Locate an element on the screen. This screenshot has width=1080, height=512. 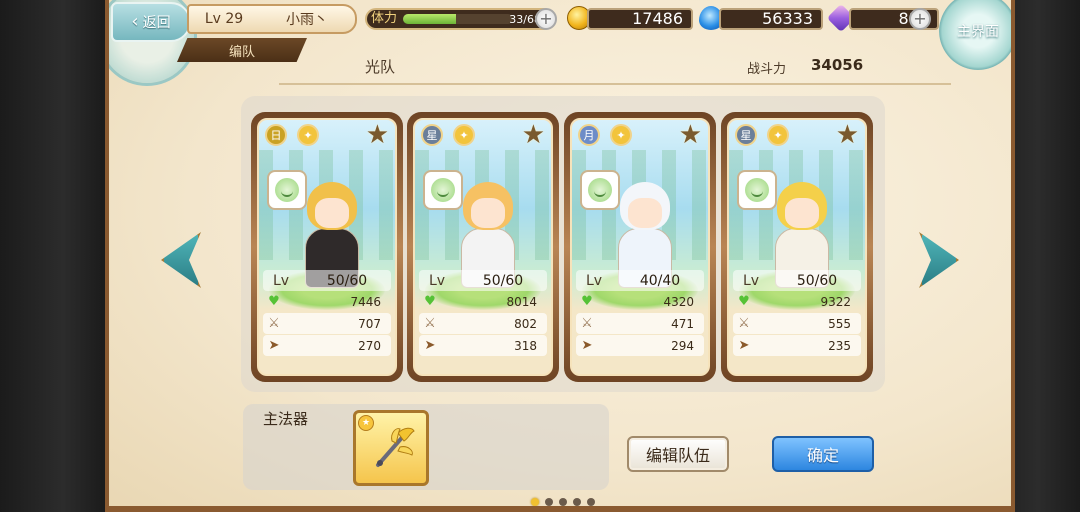
hp-row: ♥ 8014 is located at coordinates (483, 301).